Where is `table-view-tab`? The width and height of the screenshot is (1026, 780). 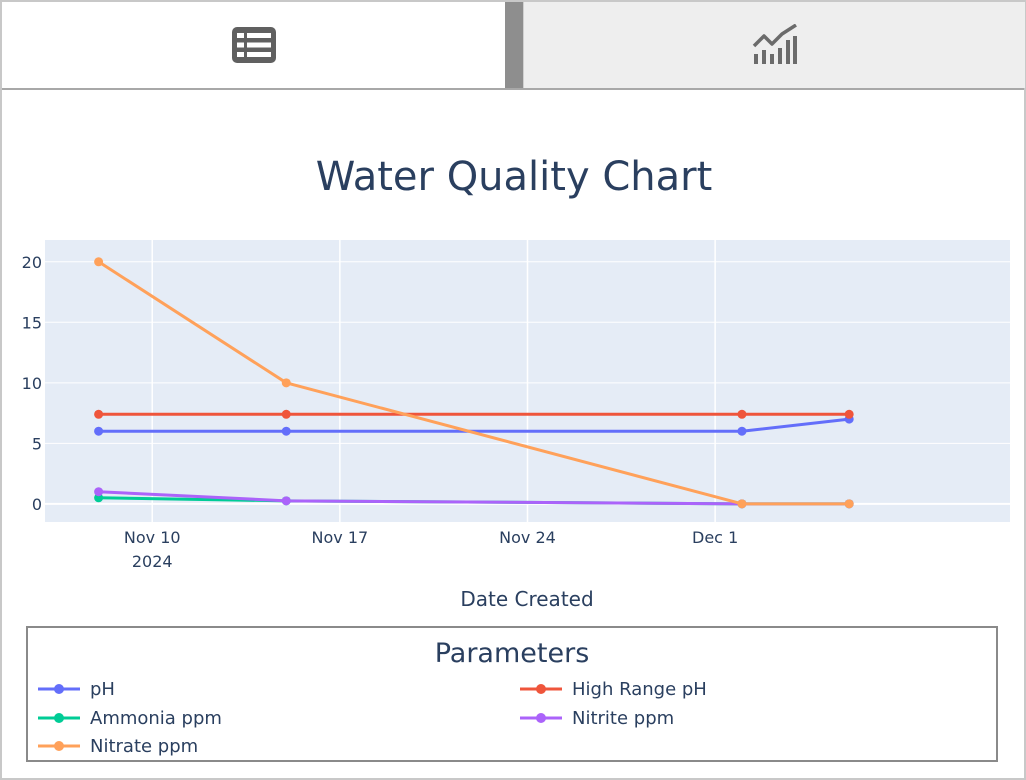
table-view-tab is located at coordinates (253, 45).